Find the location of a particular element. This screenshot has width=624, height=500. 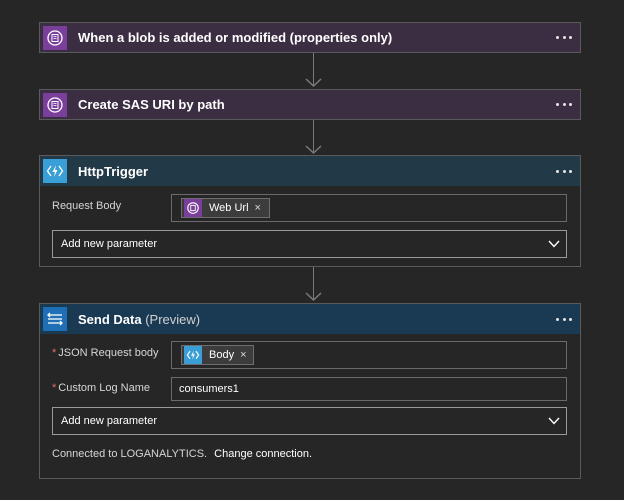

step-card-create-sas-uri: Create SAS URI by path is located at coordinates (310, 104).